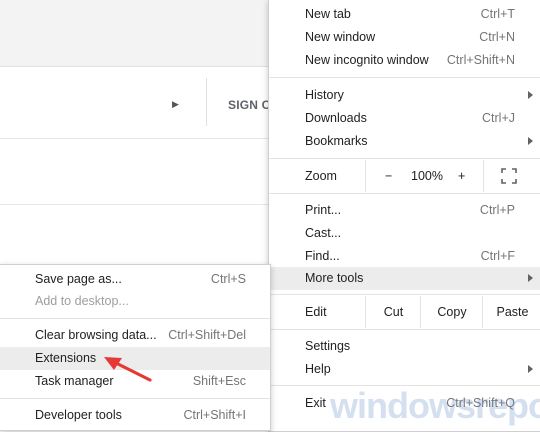  I want to click on menu-item-label: Help, so click(318, 369).